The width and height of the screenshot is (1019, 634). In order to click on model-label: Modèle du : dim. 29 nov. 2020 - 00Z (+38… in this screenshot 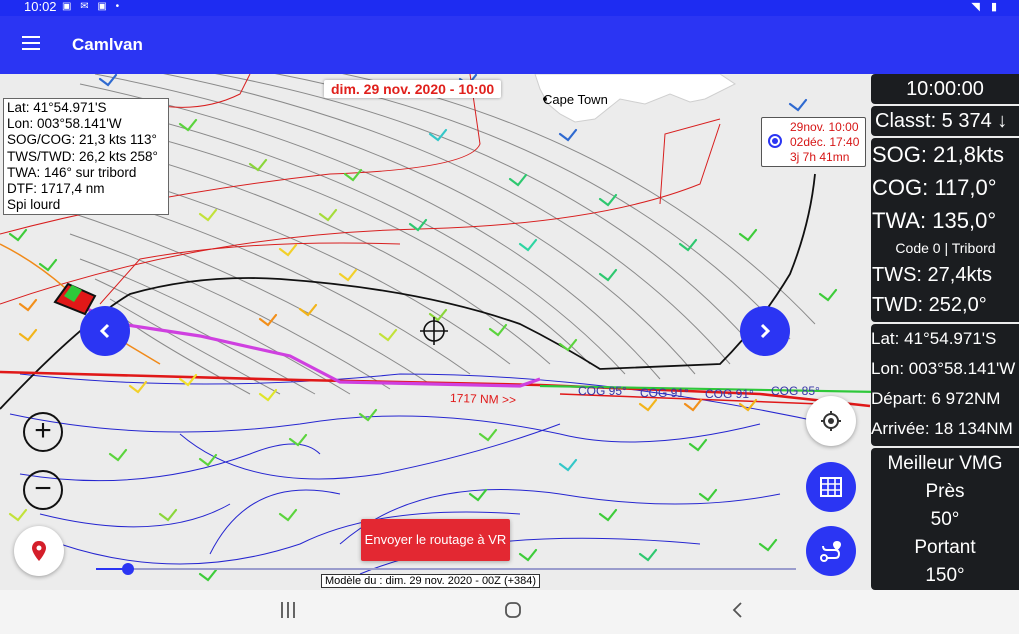, I will do `click(431, 581)`.